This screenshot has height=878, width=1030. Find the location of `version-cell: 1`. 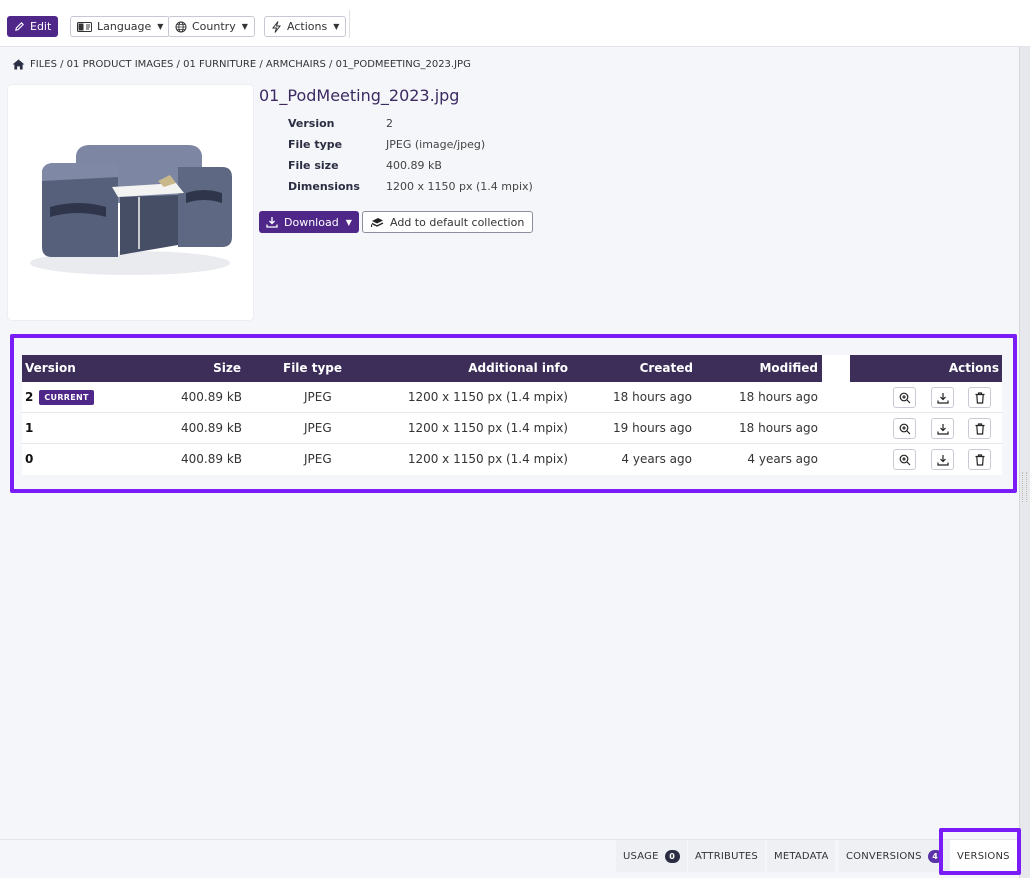

version-cell: 1 is located at coordinates (29, 428).